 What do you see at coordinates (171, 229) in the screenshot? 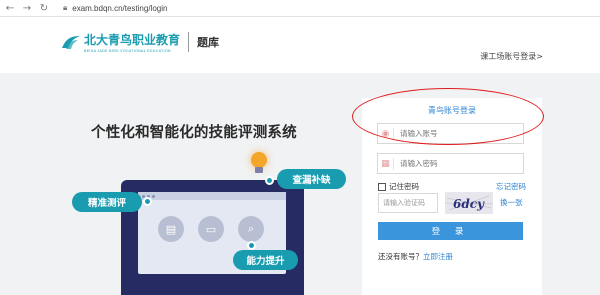
I see `document-icon: ▤` at bounding box center [171, 229].